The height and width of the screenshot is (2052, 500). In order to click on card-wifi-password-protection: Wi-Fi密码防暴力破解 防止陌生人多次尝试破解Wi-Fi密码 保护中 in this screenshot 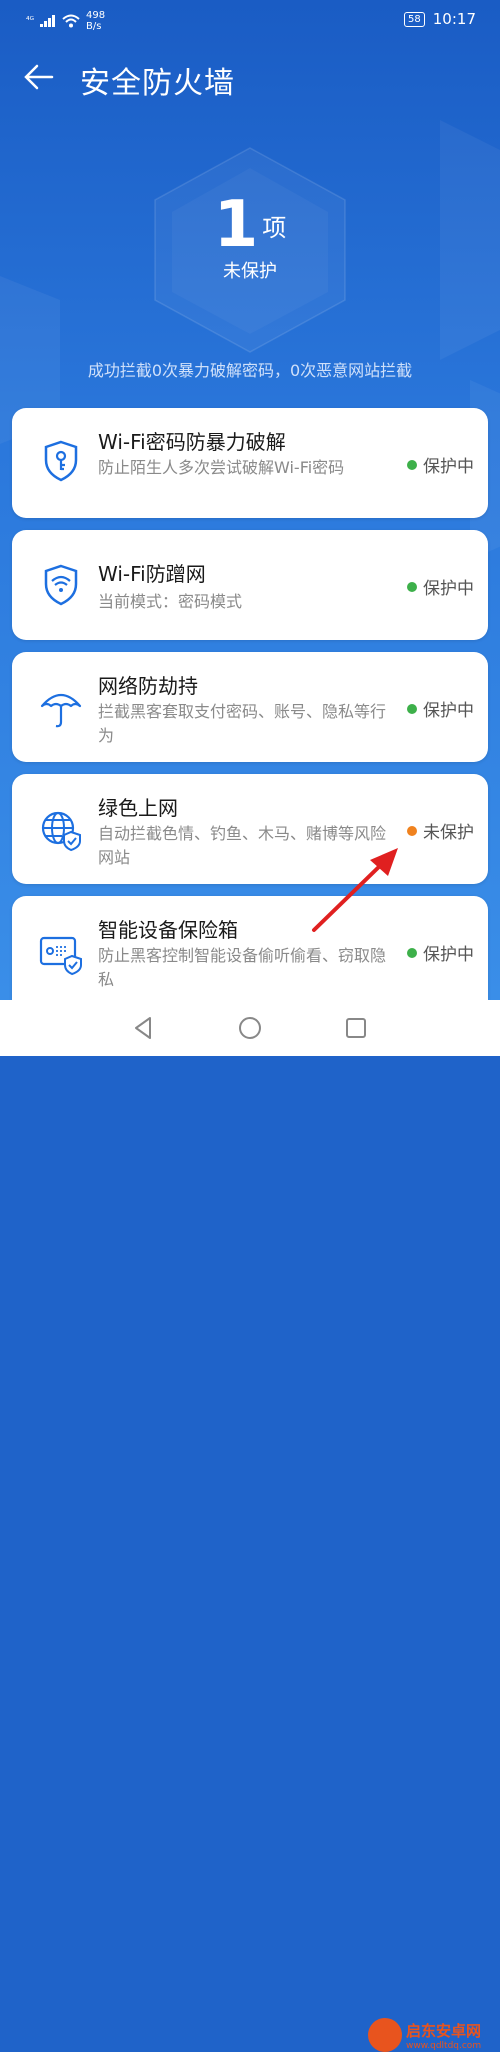, I will do `click(250, 463)`.